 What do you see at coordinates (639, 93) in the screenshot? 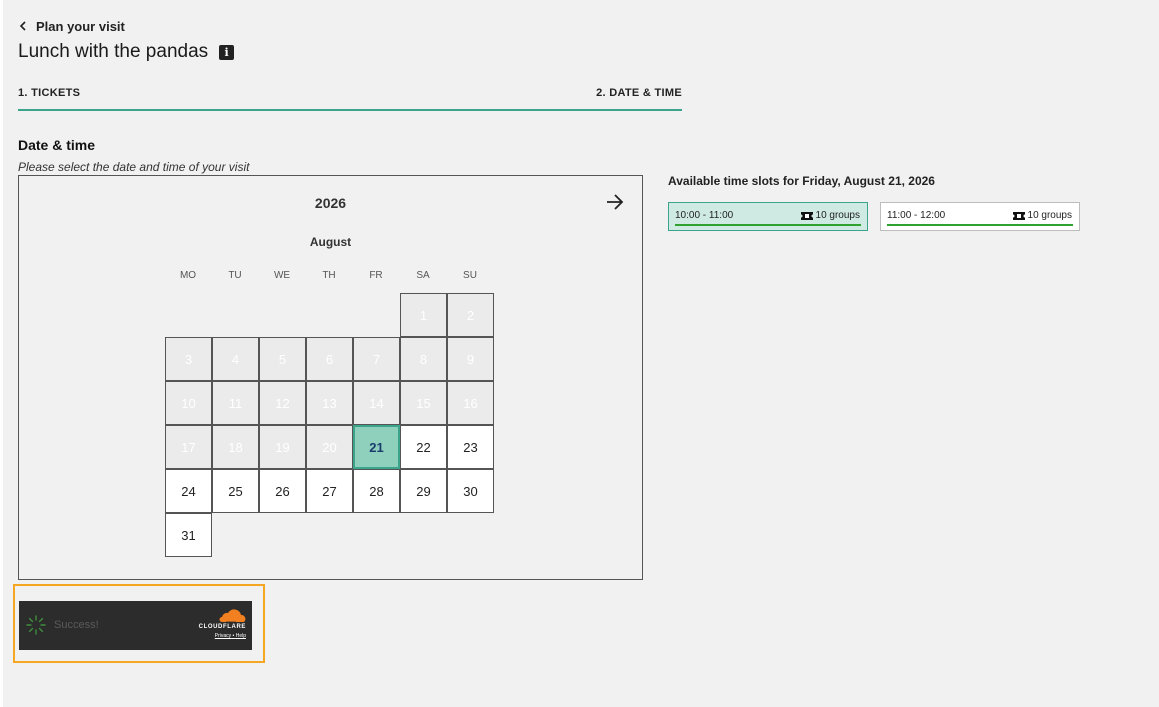
I see `step-date-time: 2. DATE & TIME` at bounding box center [639, 93].